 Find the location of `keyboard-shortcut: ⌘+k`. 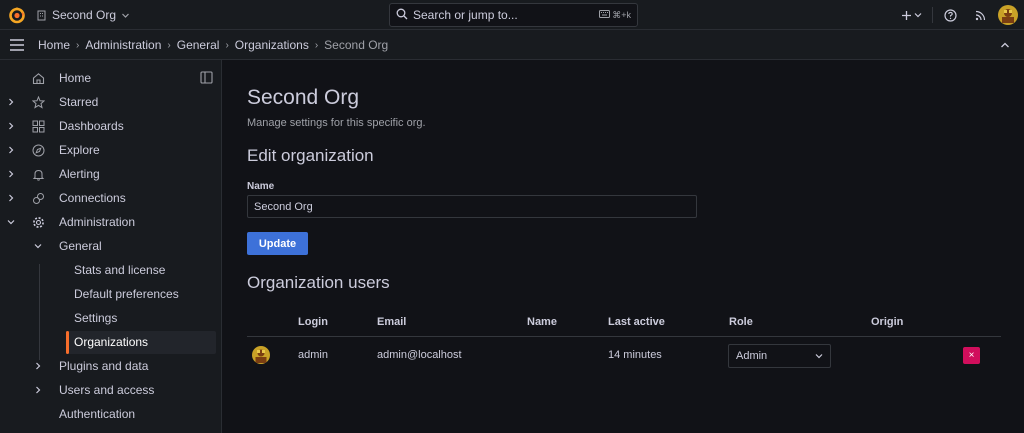

keyboard-shortcut: ⌘+k is located at coordinates (615, 15).